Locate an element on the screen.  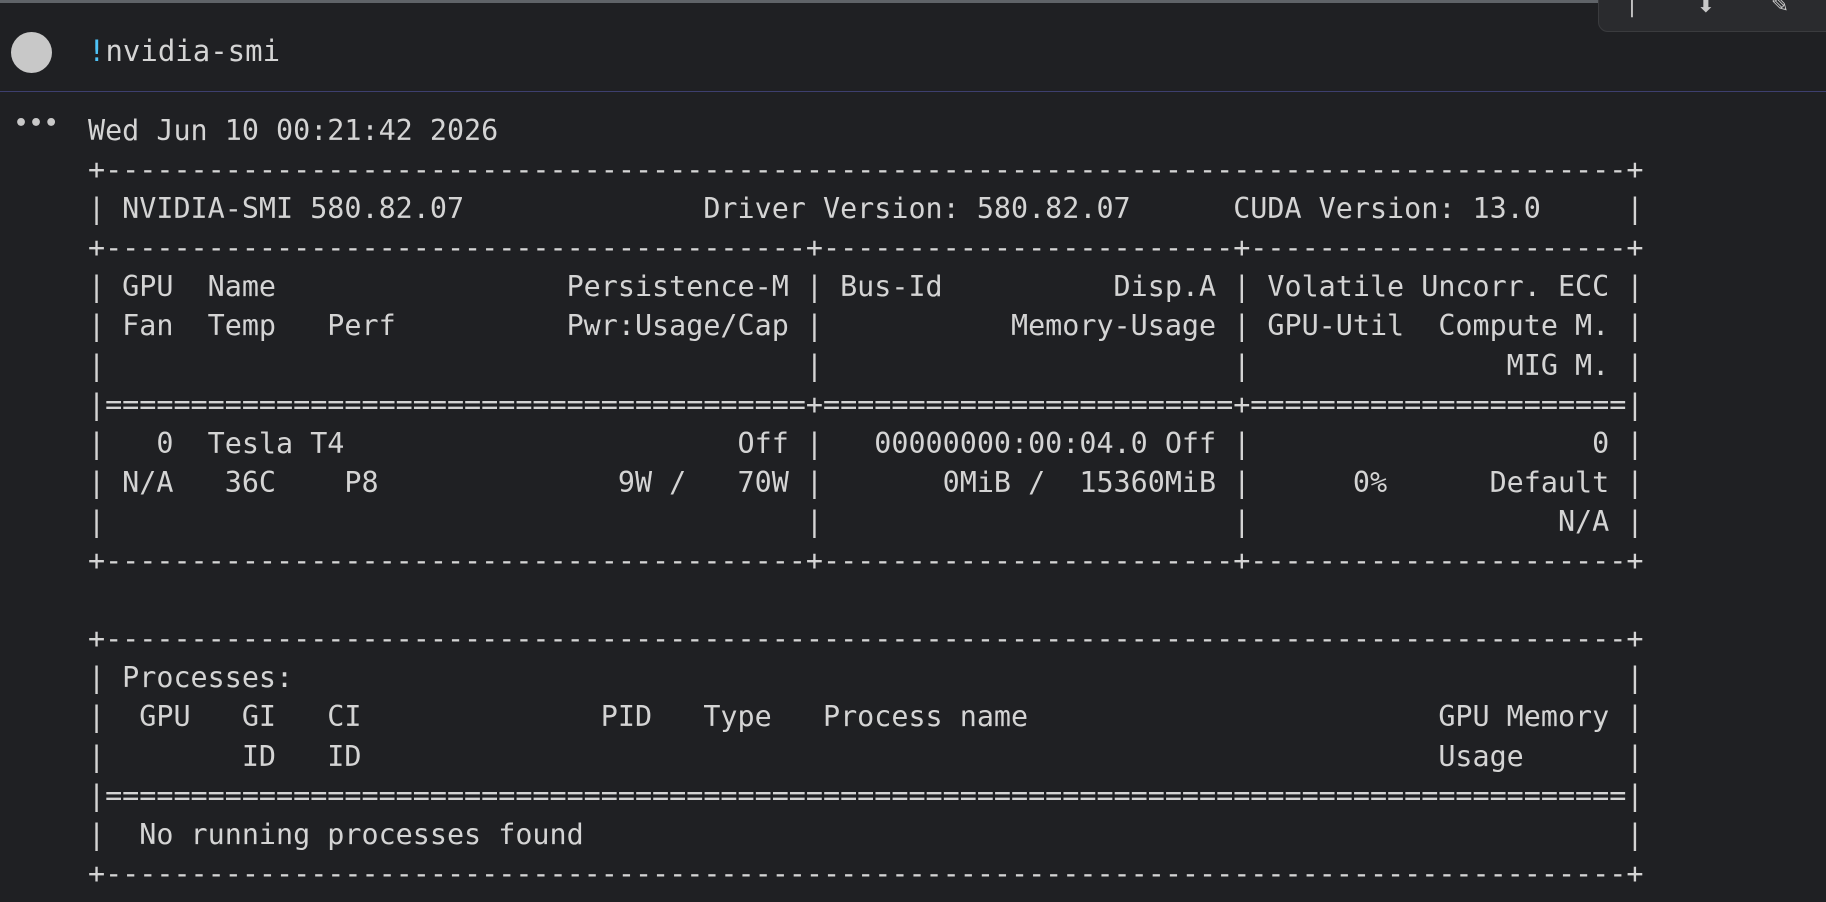
output-line: | No running processes found | is located at coordinates (866, 834).